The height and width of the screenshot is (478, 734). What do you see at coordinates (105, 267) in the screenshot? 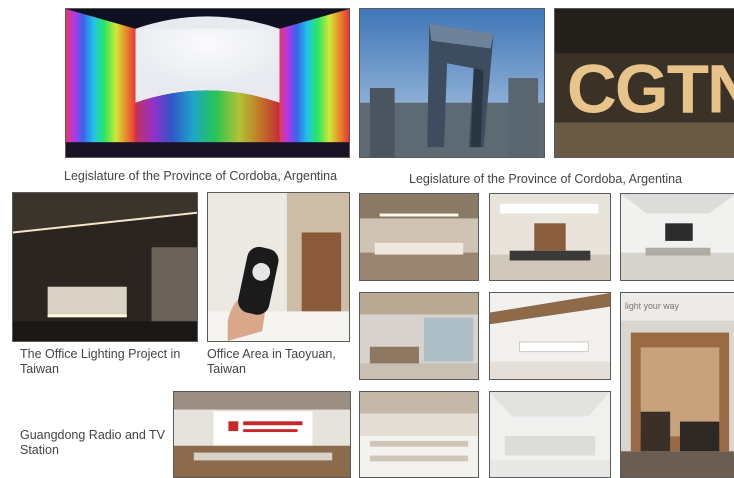
I see `photo-dark-lobby` at bounding box center [105, 267].